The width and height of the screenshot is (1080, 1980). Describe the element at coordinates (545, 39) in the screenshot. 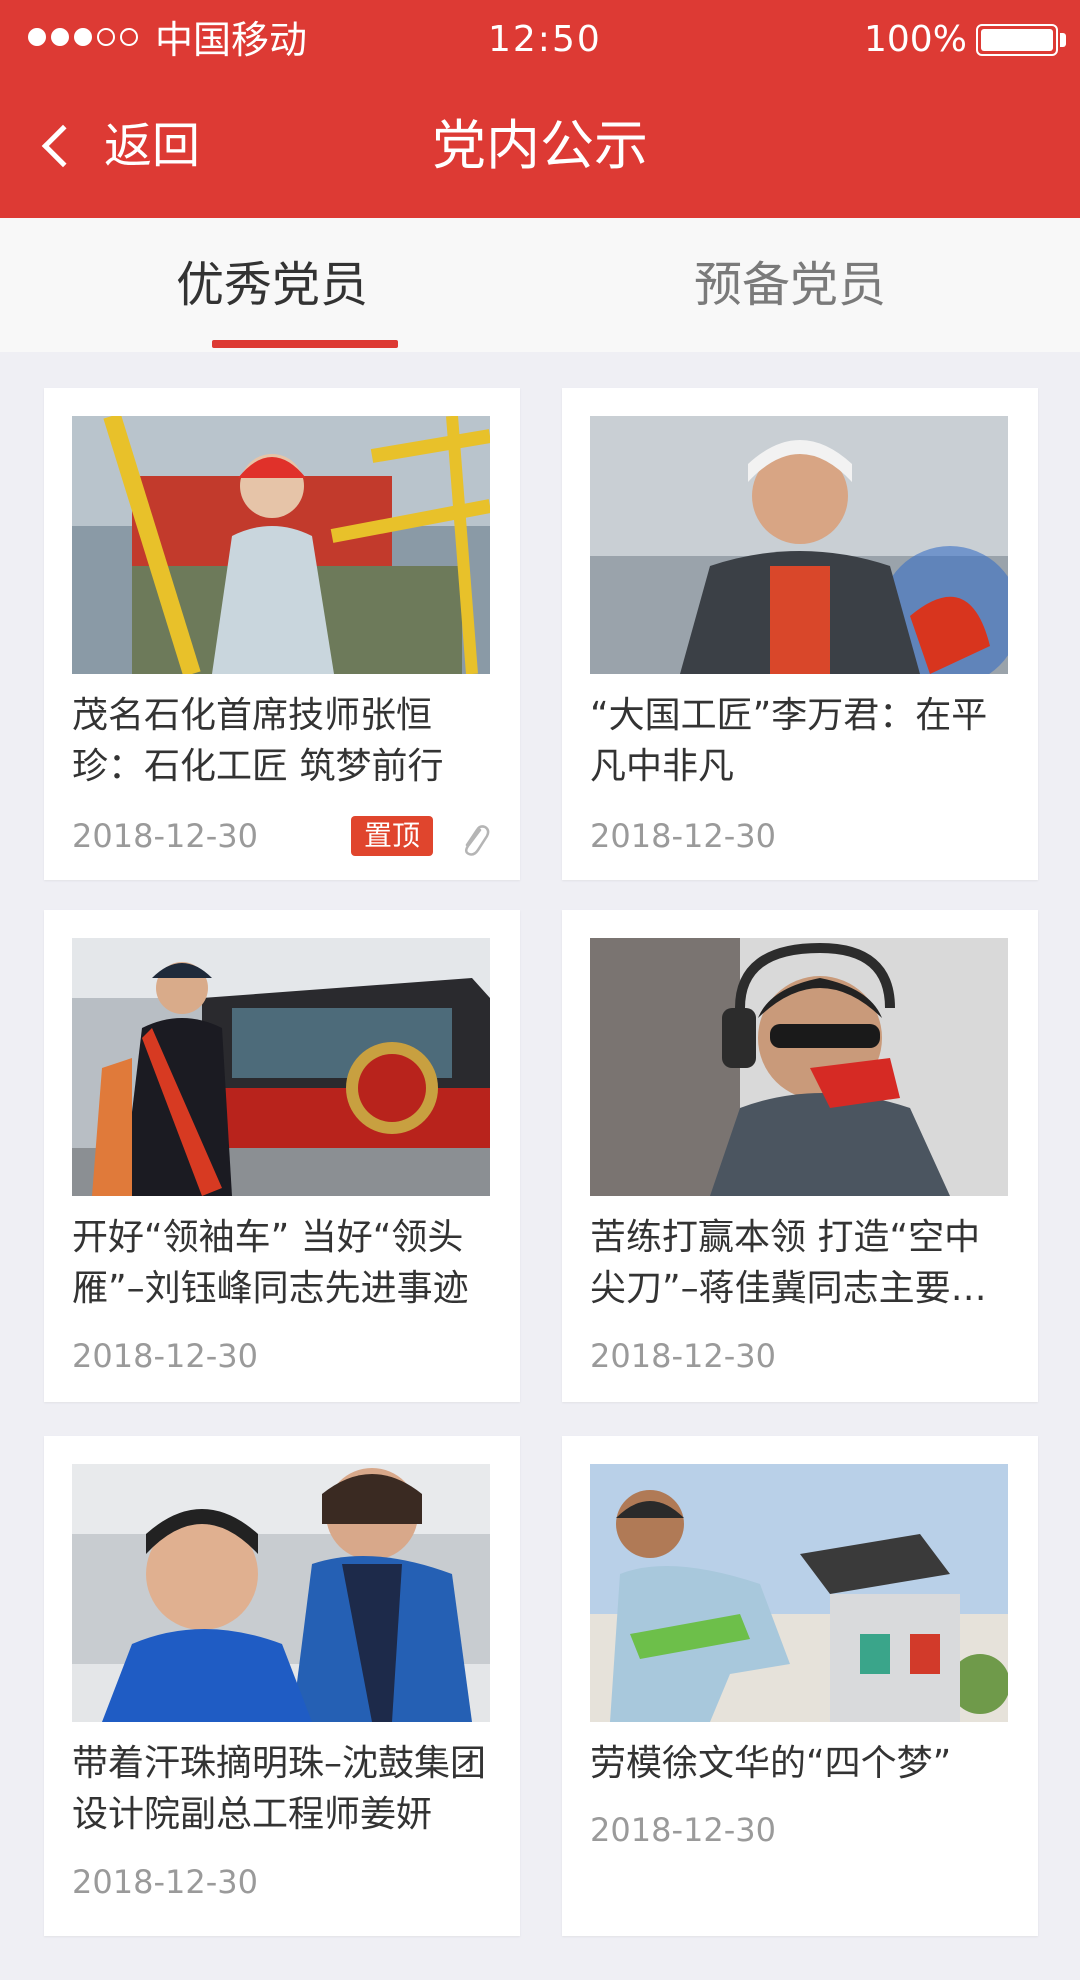

I see `status-time: 12:50` at that location.